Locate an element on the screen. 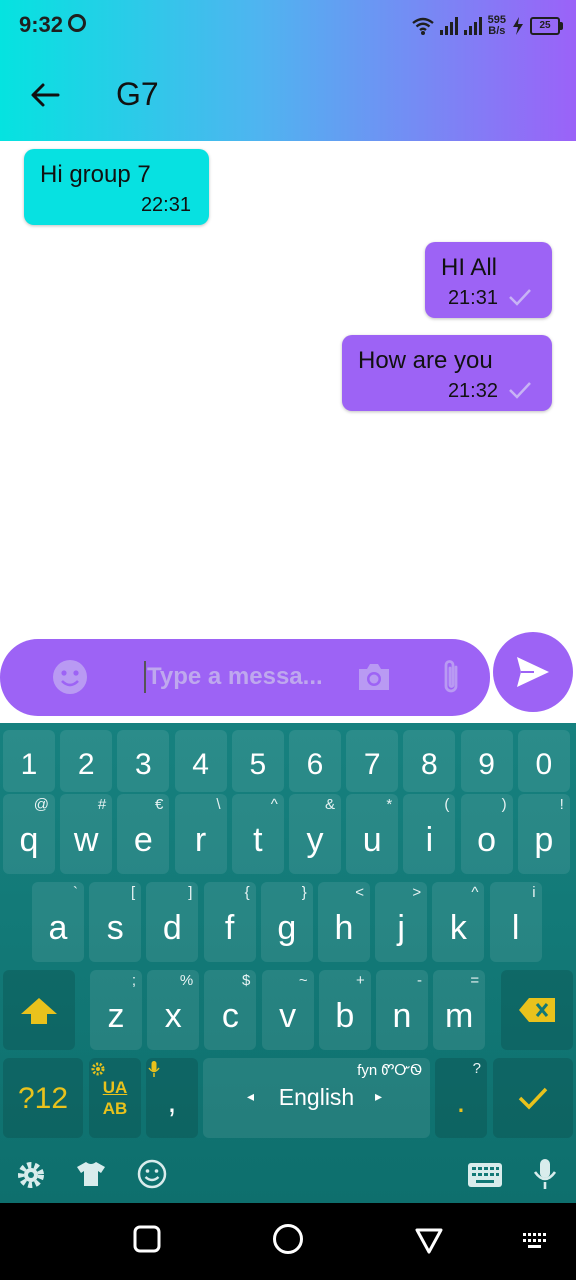 This screenshot has width=576, height=1280. key-t: ^ t is located at coordinates (257, 834).